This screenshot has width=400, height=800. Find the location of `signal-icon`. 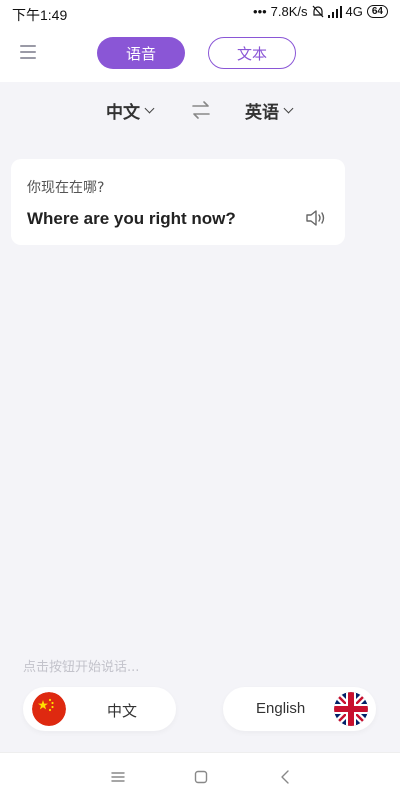

signal-icon is located at coordinates (334, 11).